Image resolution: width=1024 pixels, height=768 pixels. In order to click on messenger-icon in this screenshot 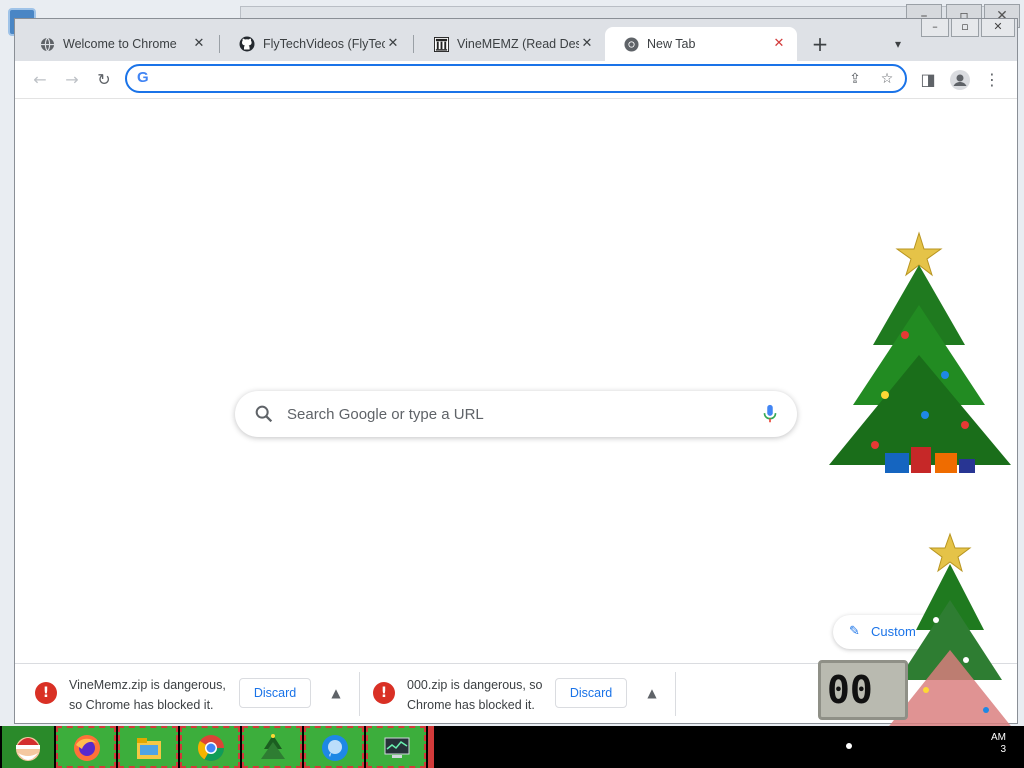, I will do `click(335, 748)`.